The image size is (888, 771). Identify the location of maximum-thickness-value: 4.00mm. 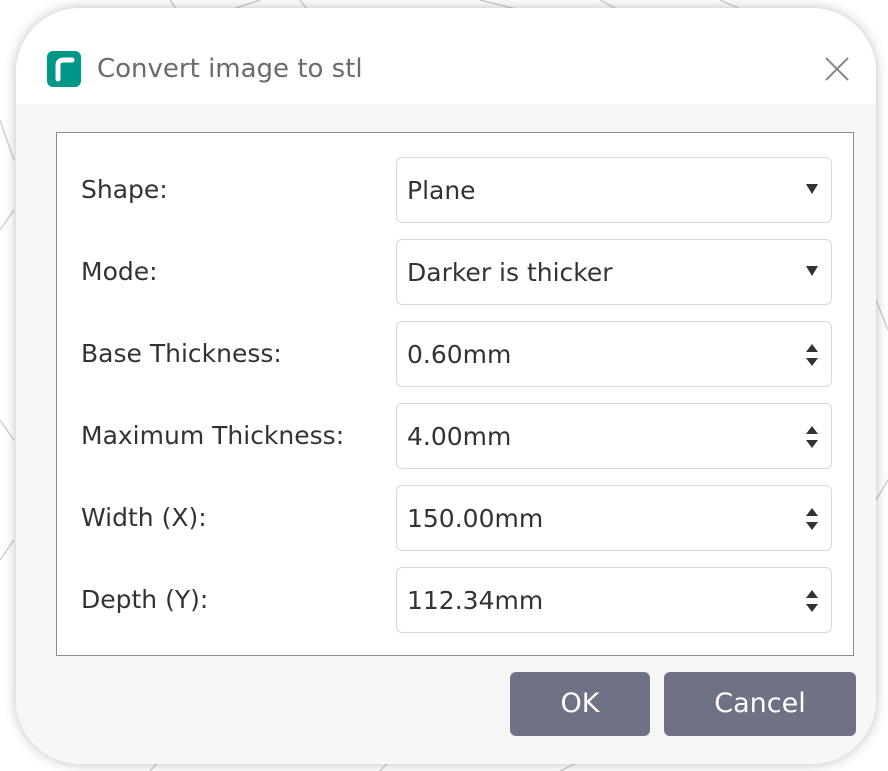
(459, 436).